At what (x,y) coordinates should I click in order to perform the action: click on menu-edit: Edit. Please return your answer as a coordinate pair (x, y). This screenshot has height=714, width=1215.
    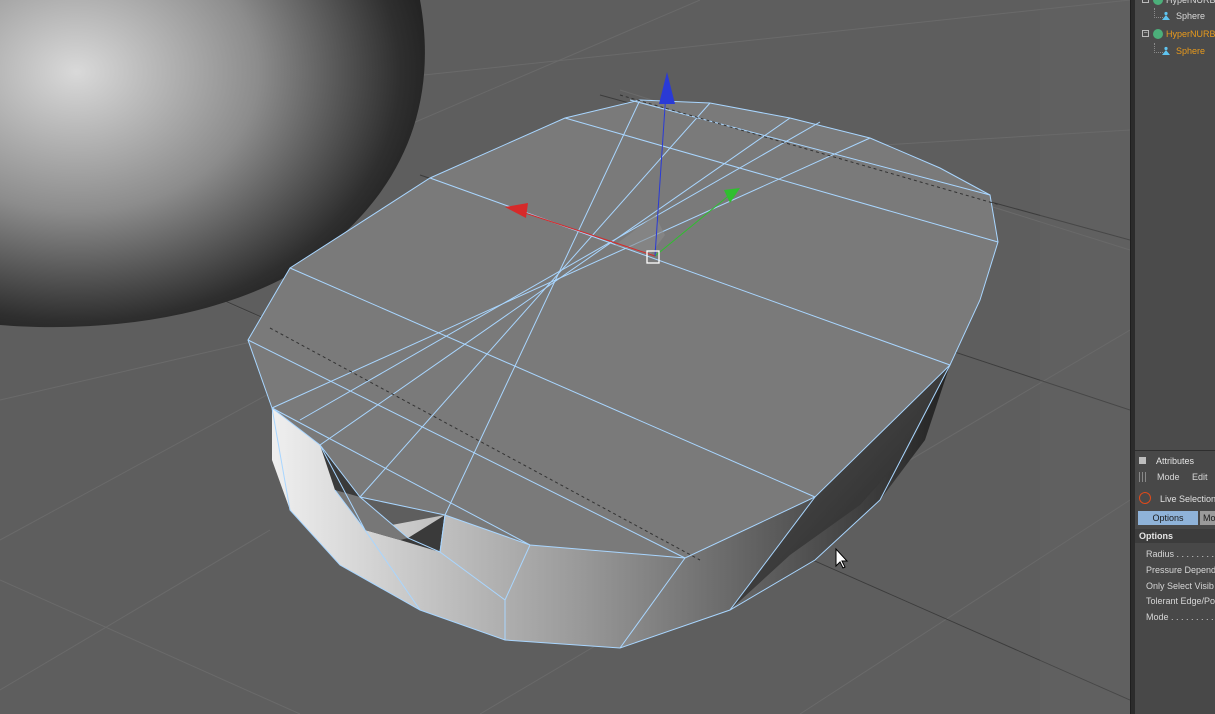
    Looking at the image, I should click on (1200, 477).